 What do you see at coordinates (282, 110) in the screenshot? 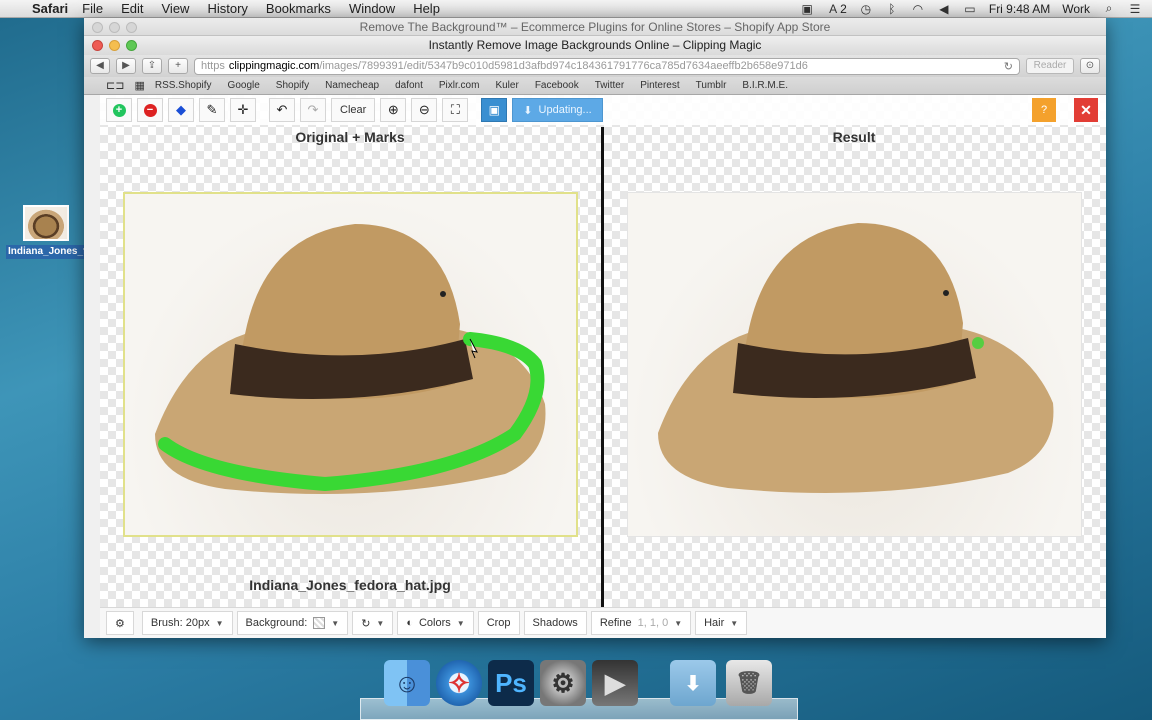
I see `undo-button: ↶` at bounding box center [282, 110].